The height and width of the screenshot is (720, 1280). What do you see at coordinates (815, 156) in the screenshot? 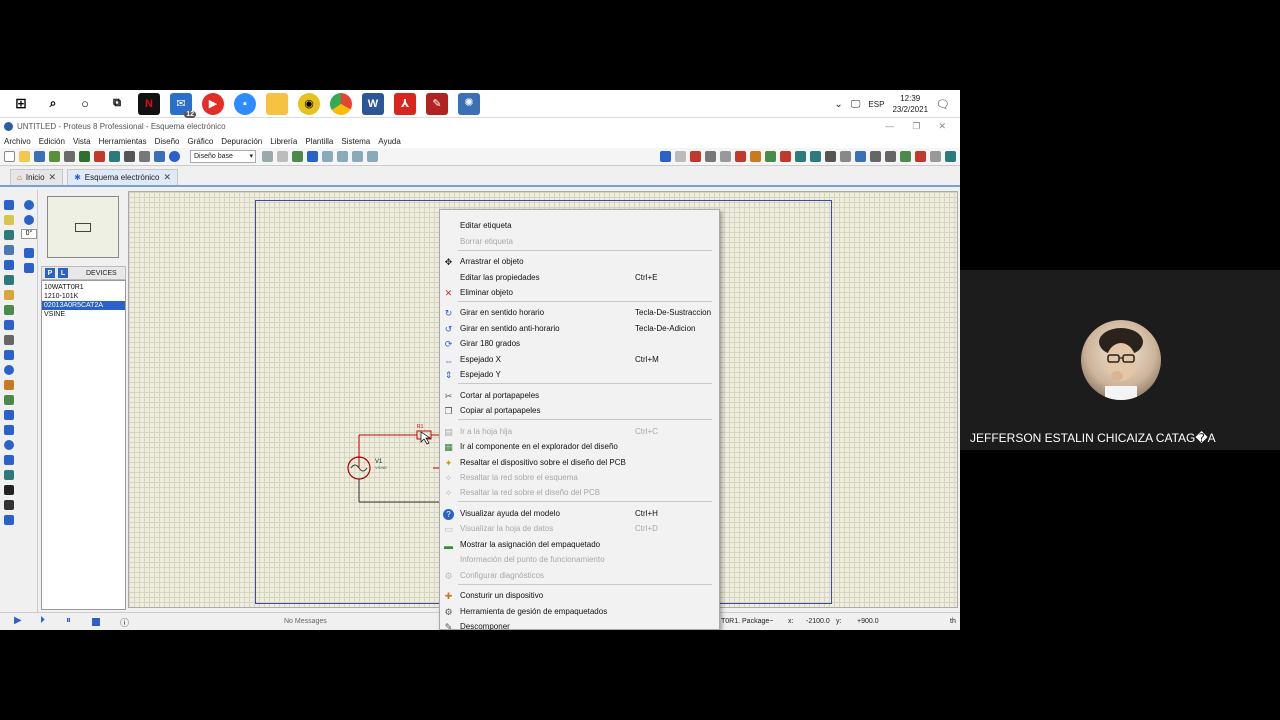
I see `make-device-toolbar-icon` at bounding box center [815, 156].